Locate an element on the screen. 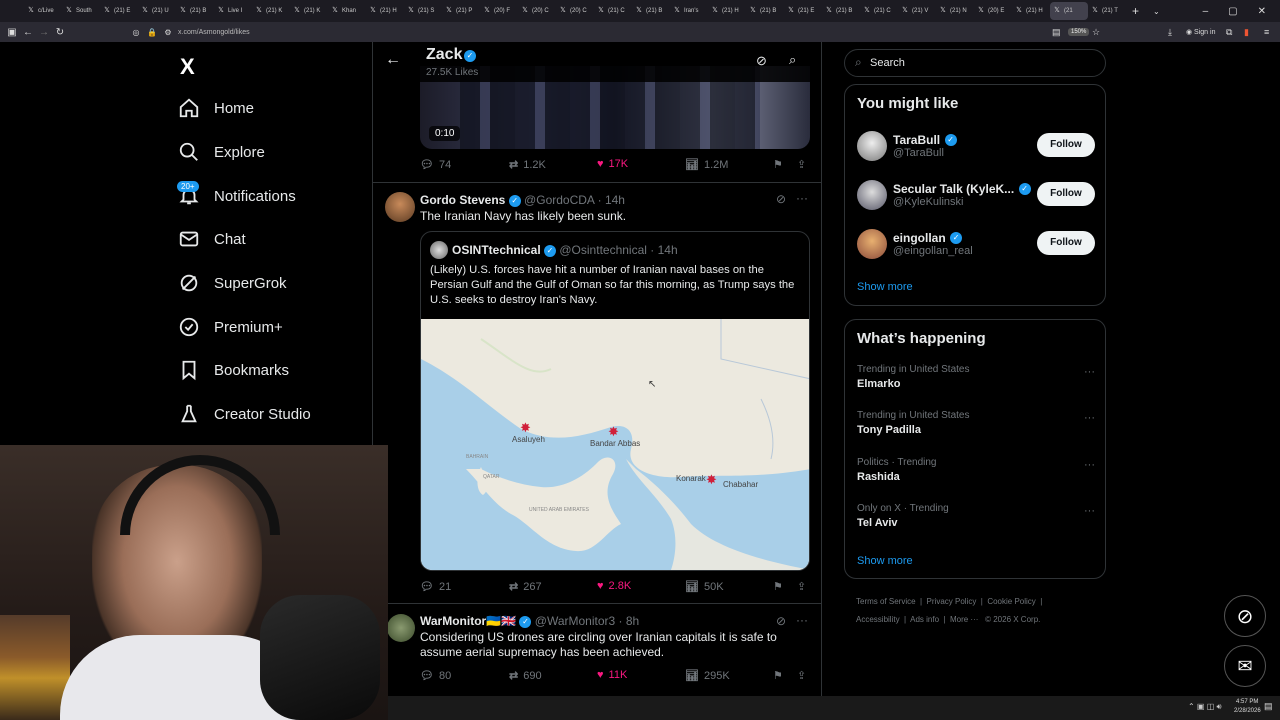  privacy-link: Privacy Policy is located at coordinates (952, 601).